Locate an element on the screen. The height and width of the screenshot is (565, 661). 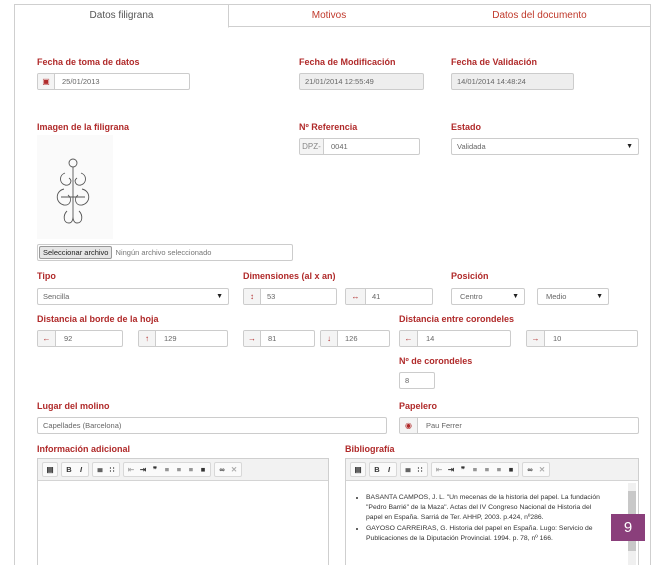
alto-field: ↕ 53 is located at coordinates (290, 296).